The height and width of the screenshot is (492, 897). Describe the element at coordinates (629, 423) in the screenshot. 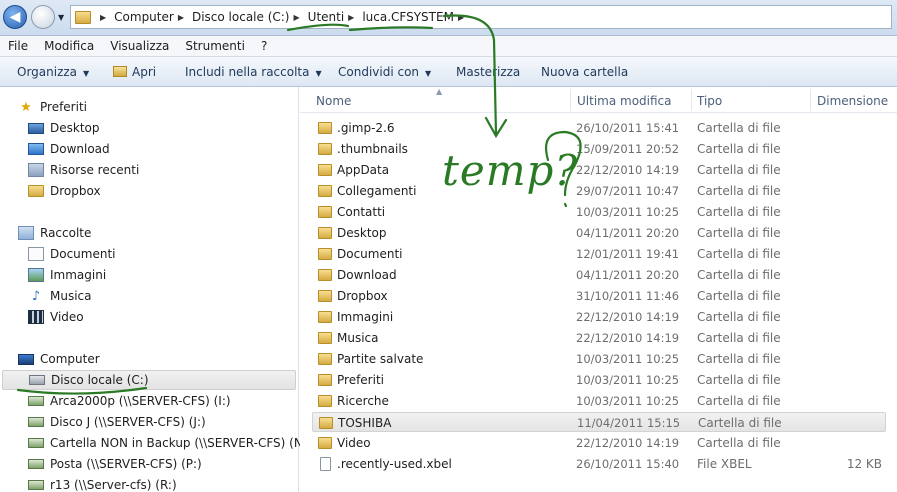

I see `file-modified: 11/04/2011 15:15` at that location.